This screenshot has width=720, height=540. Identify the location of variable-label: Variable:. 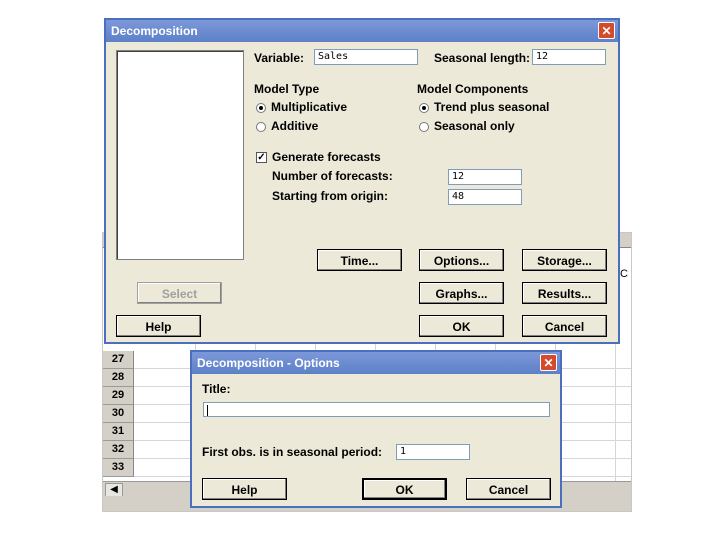
(279, 58).